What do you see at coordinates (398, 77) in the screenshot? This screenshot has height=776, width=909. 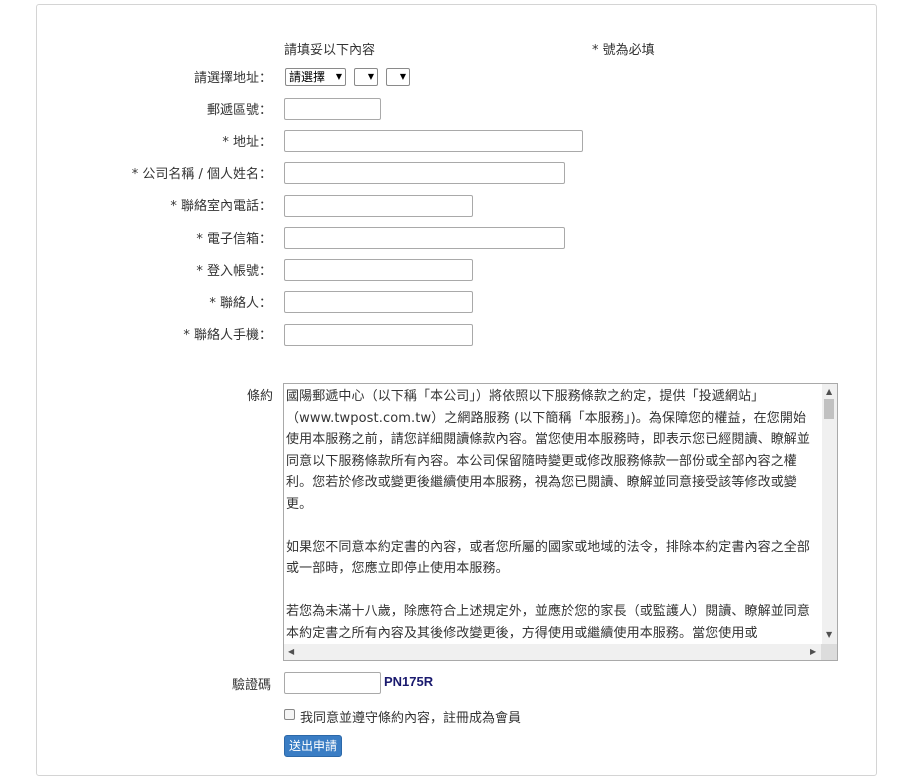 I see `road-select: ▼` at bounding box center [398, 77].